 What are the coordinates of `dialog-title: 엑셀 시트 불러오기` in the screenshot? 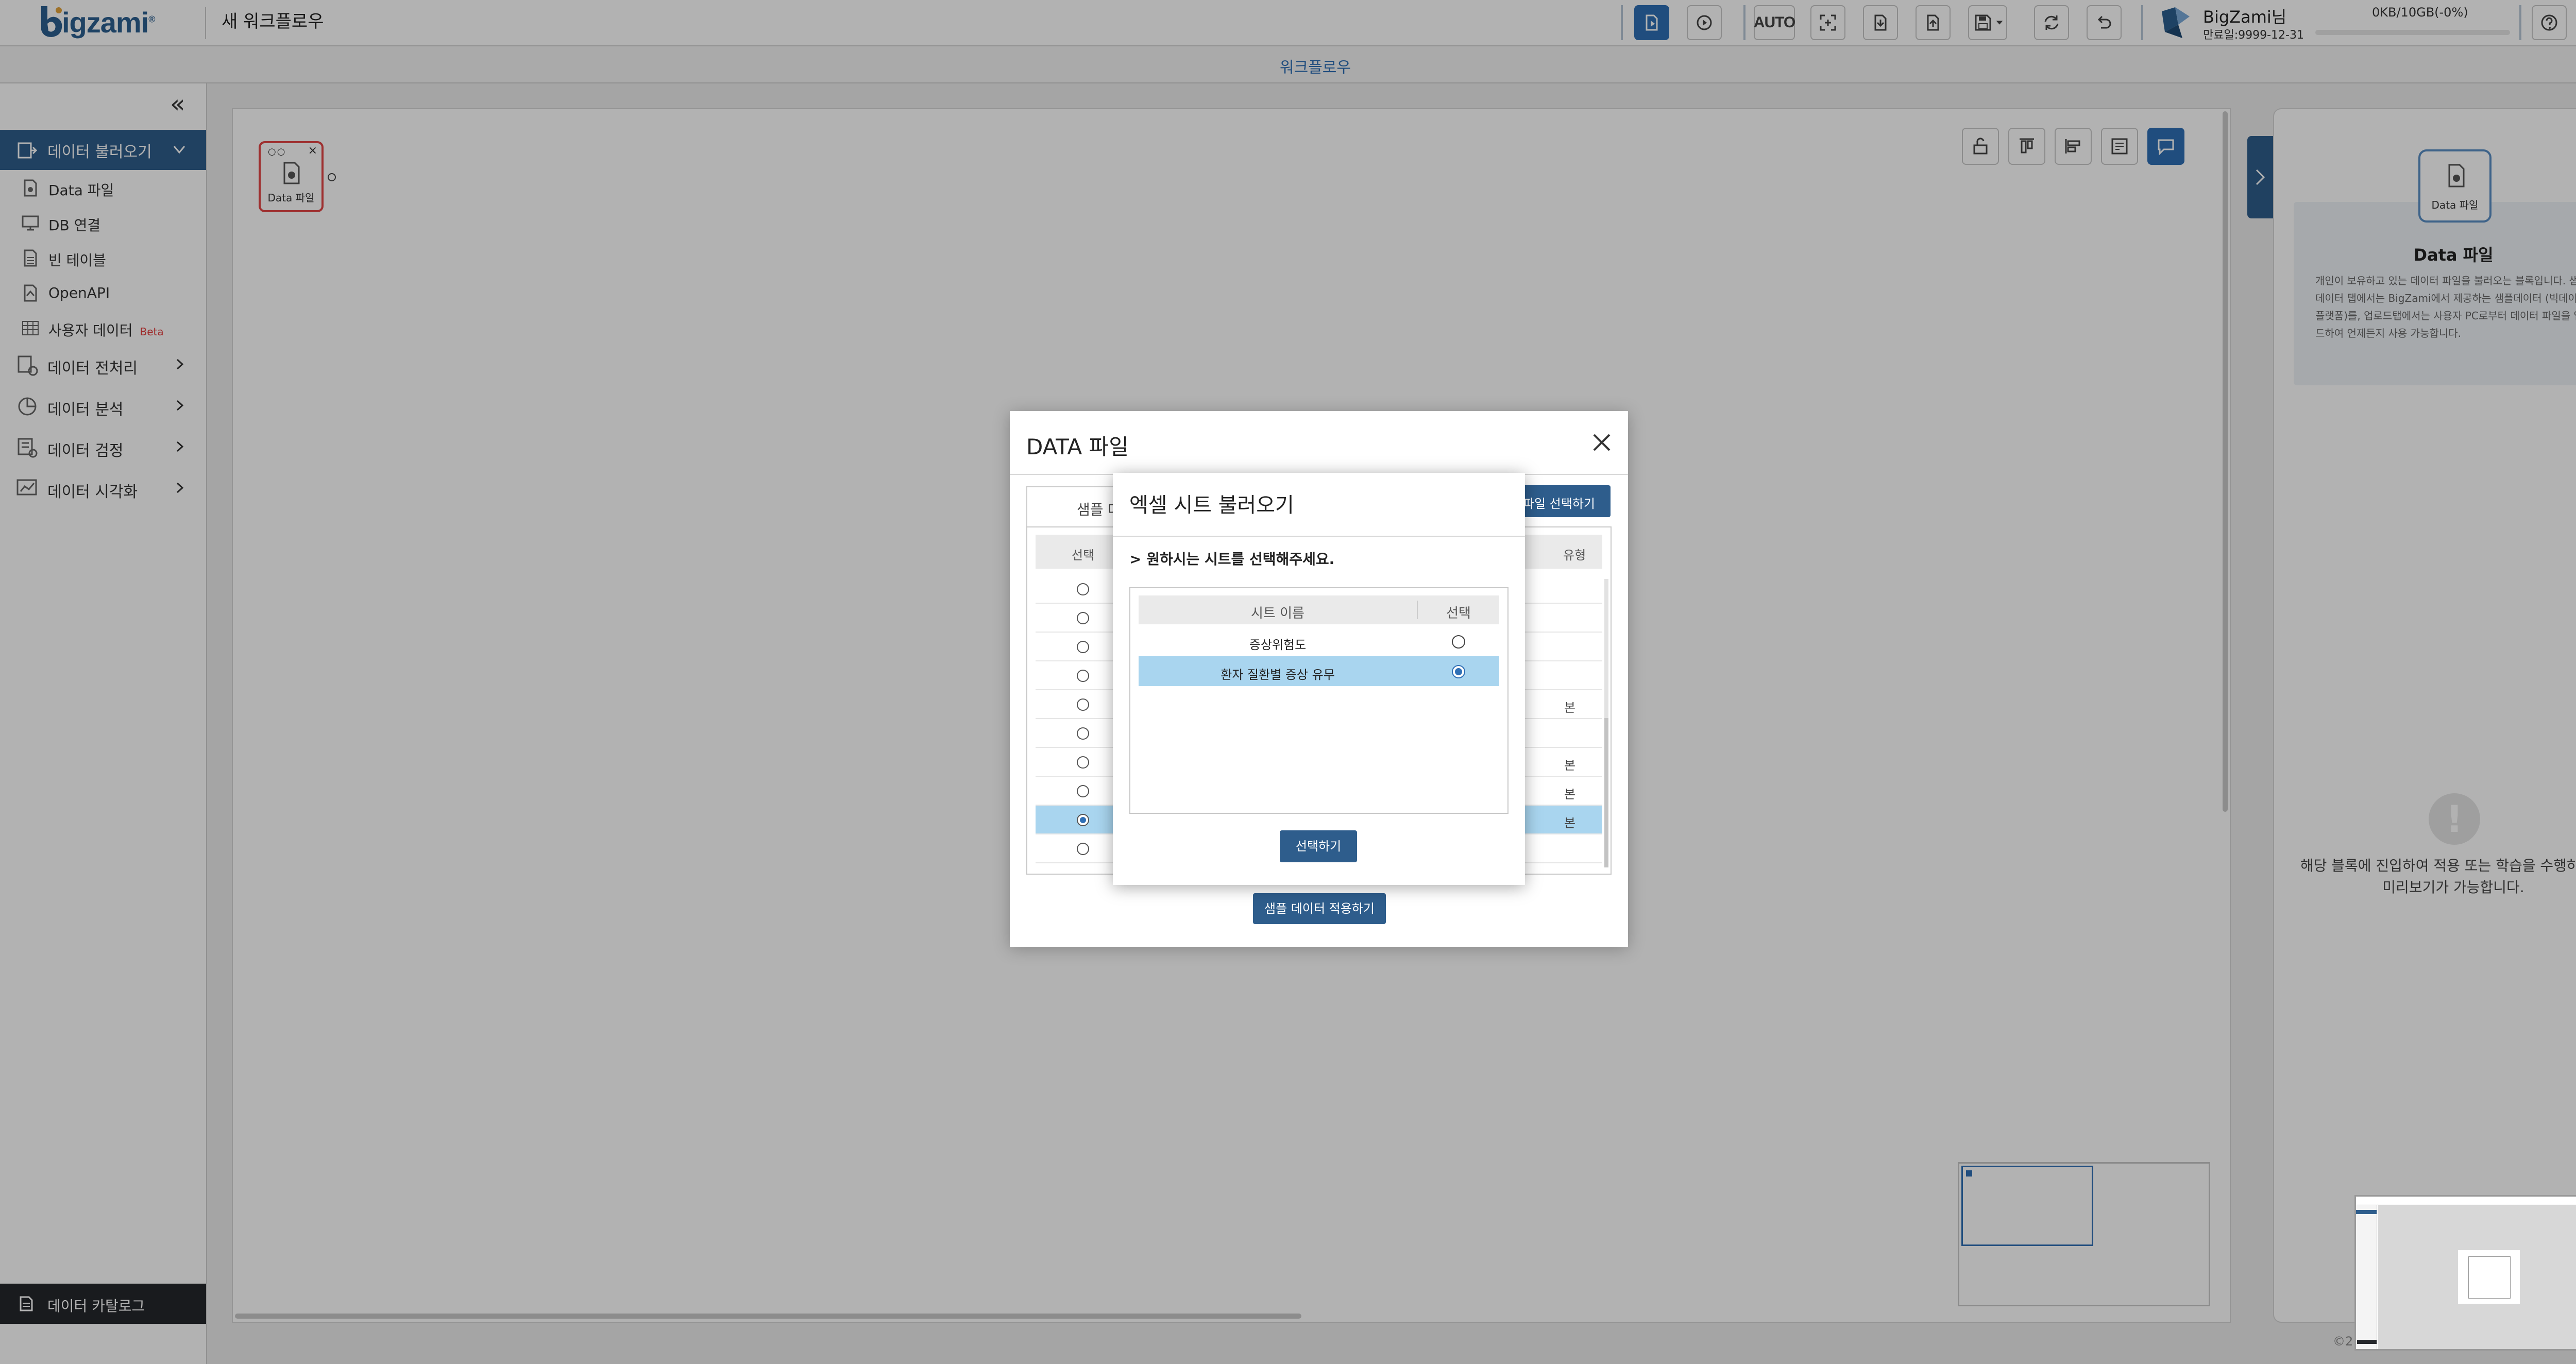 It's located at (1211, 505).